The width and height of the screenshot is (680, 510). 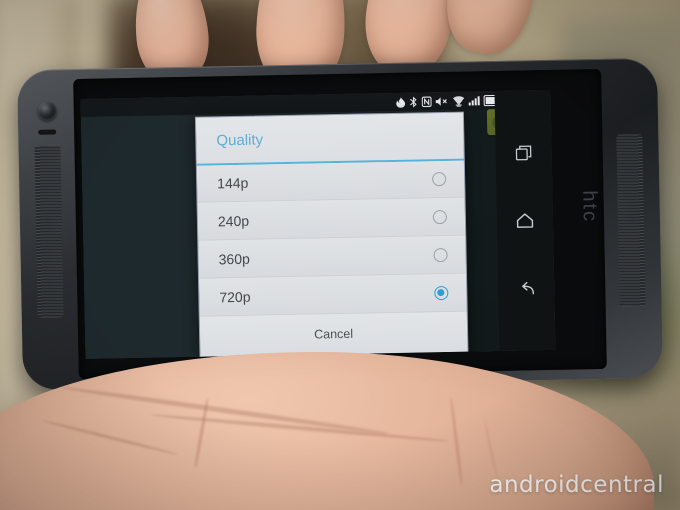 I want to click on cancel-button: Cancel, so click(x=333, y=334).